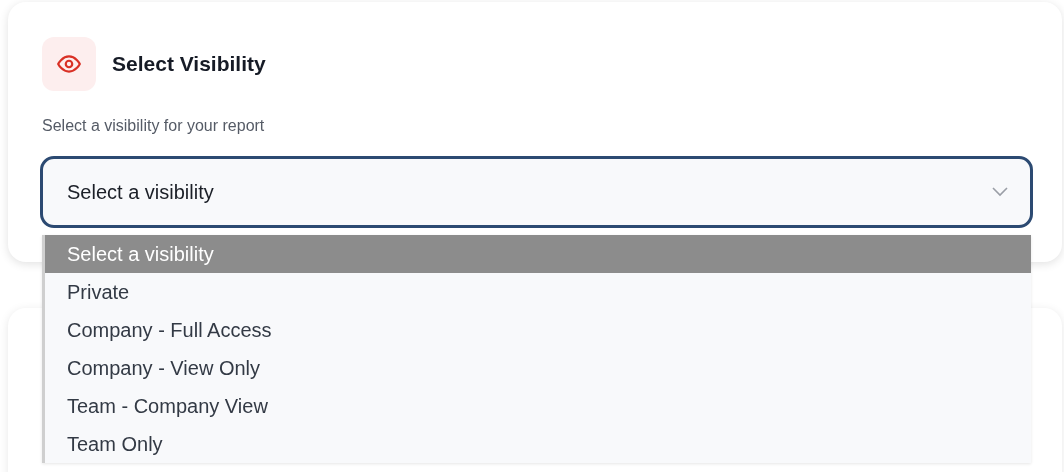 The height and width of the screenshot is (472, 1064). Describe the element at coordinates (536, 192) in the screenshot. I see `visibility-select: Select a visibility` at that location.